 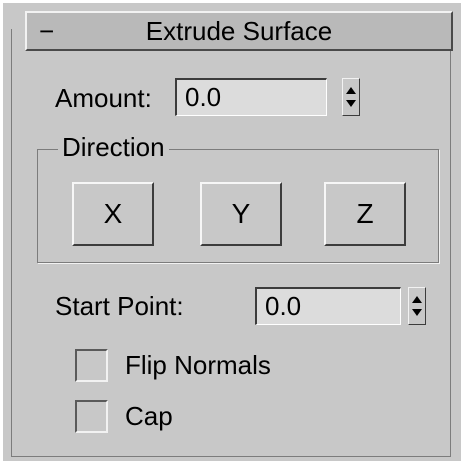 I want to click on rollout-title-bar: − Extrude Surface, so click(x=239, y=31).